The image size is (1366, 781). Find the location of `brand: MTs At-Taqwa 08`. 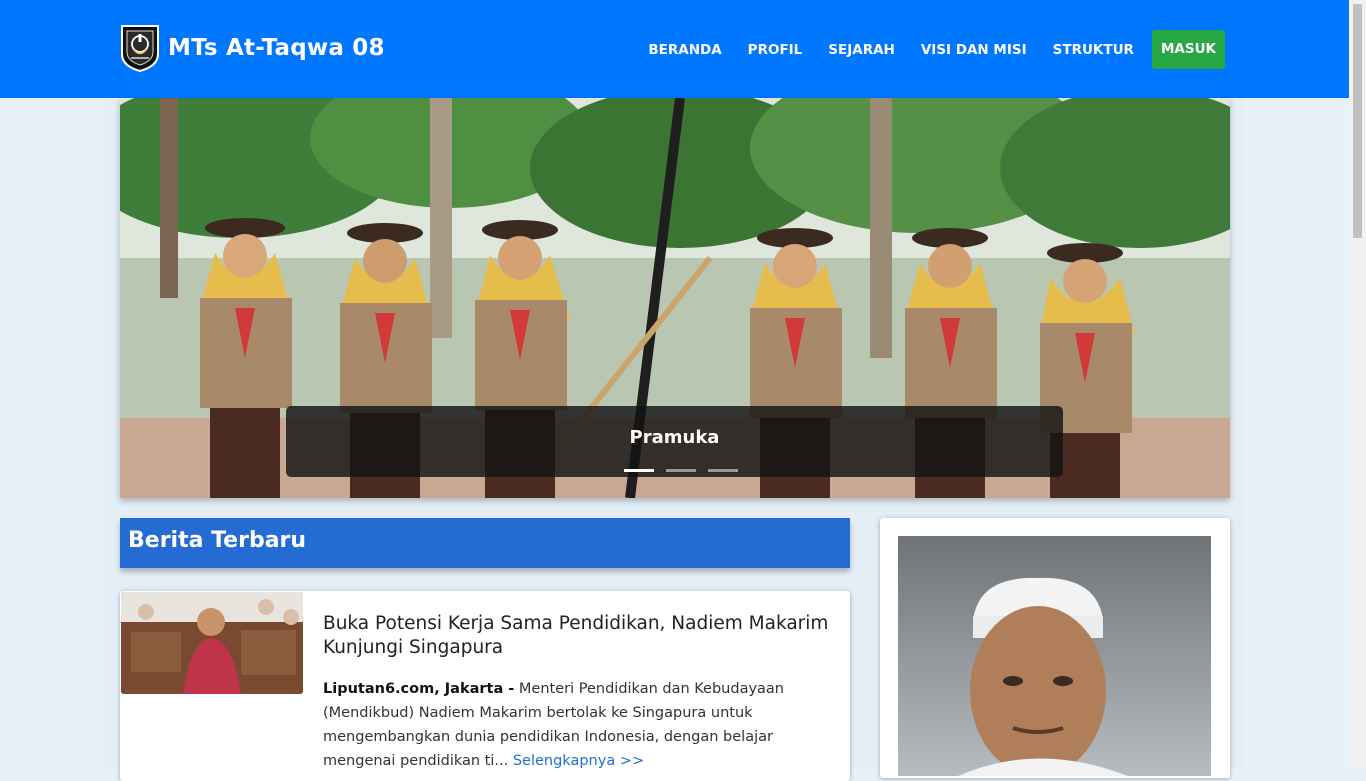

brand: MTs At-Taqwa 08 is located at coordinates (252, 48).